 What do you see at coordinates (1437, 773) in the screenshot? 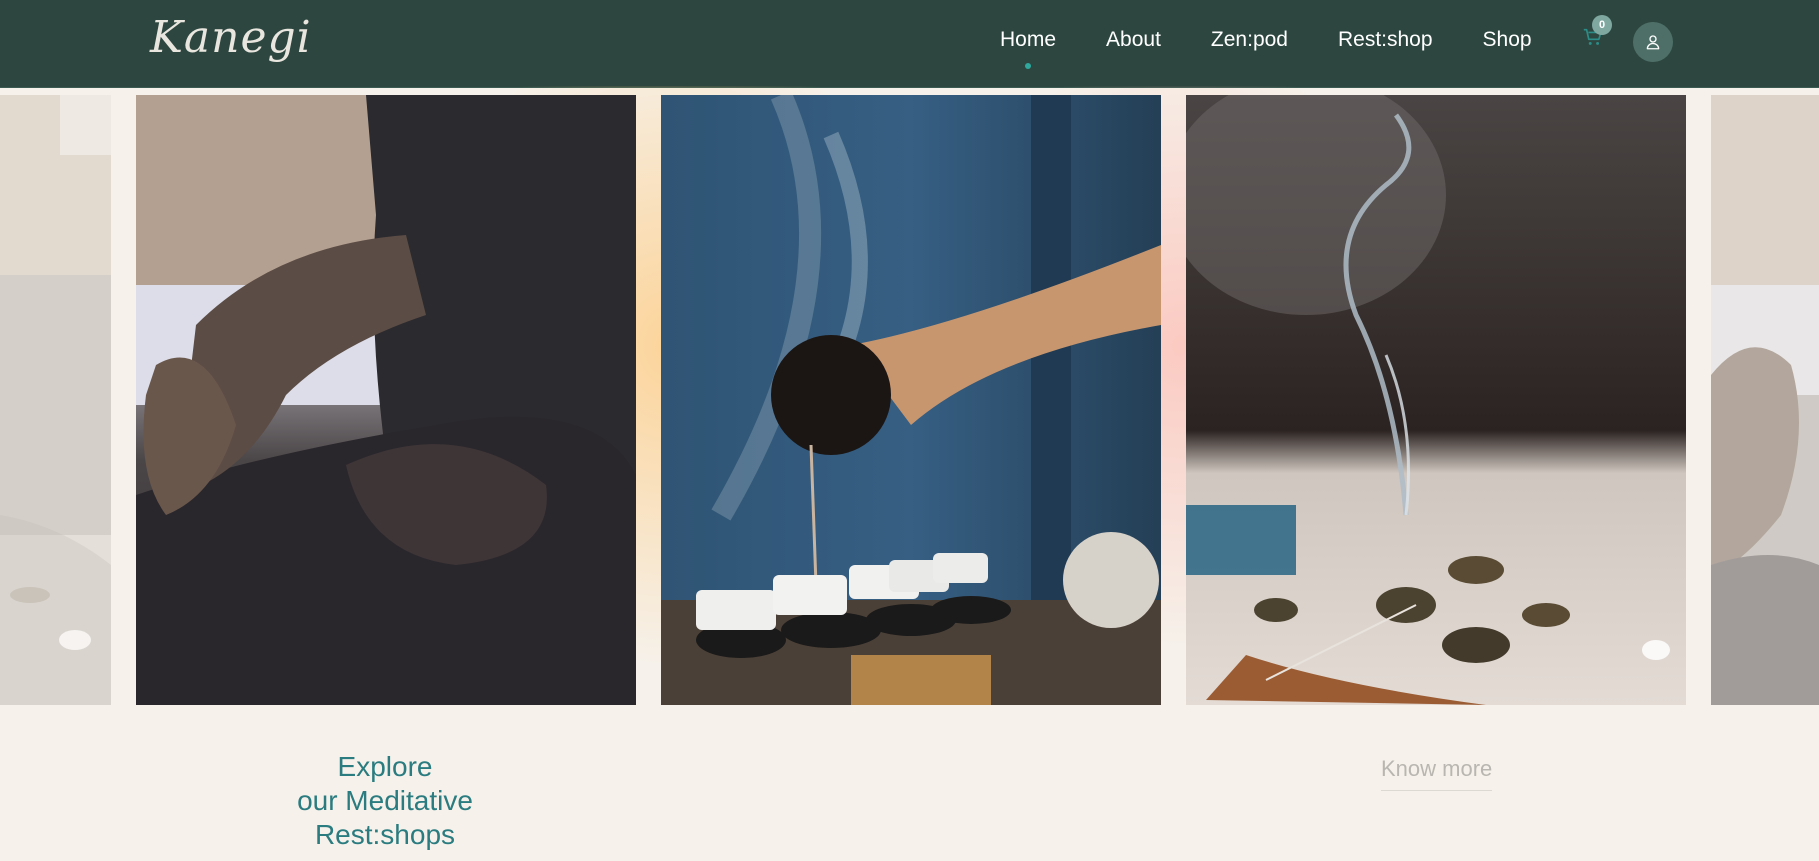
I see `know-more-link: Know more` at bounding box center [1437, 773].